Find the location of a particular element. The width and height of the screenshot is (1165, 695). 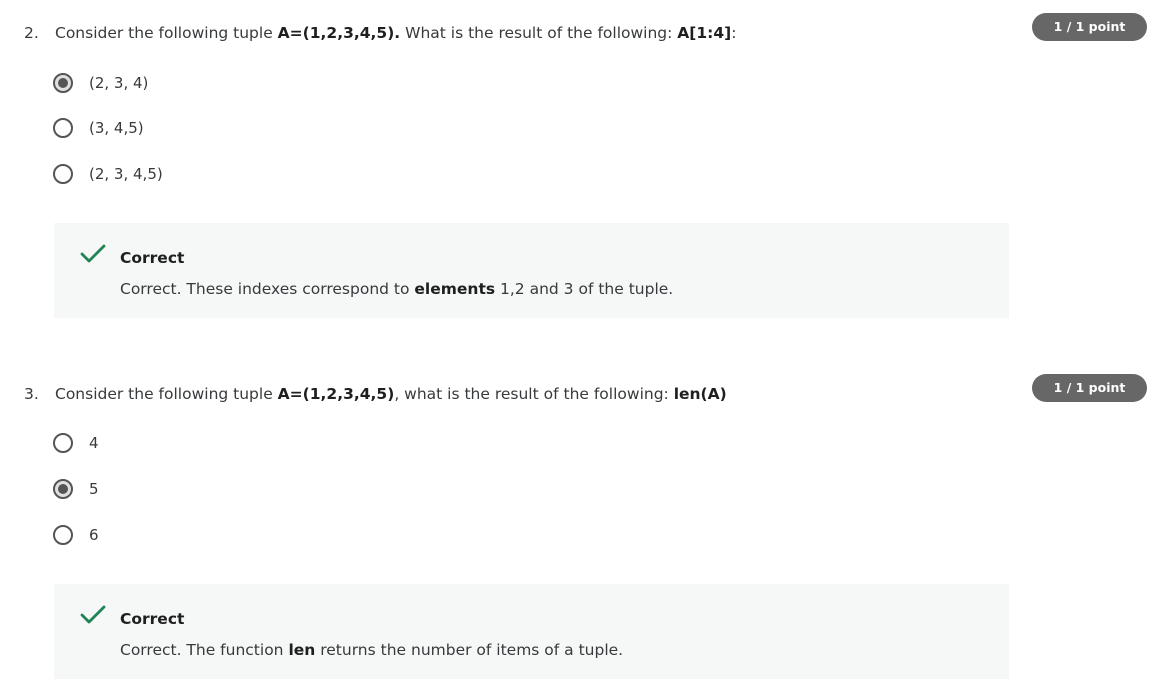

question-number: 3. is located at coordinates (31, 394).